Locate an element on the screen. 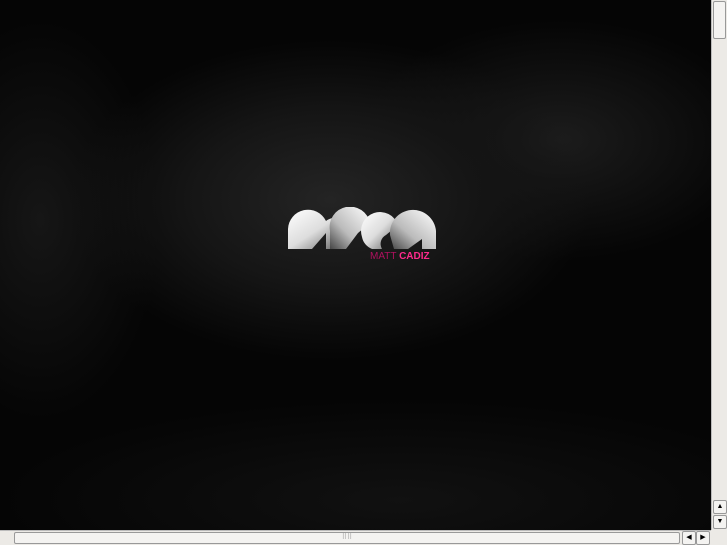 This screenshot has width=727, height=545. name-last: CADIZ is located at coordinates (414, 256).